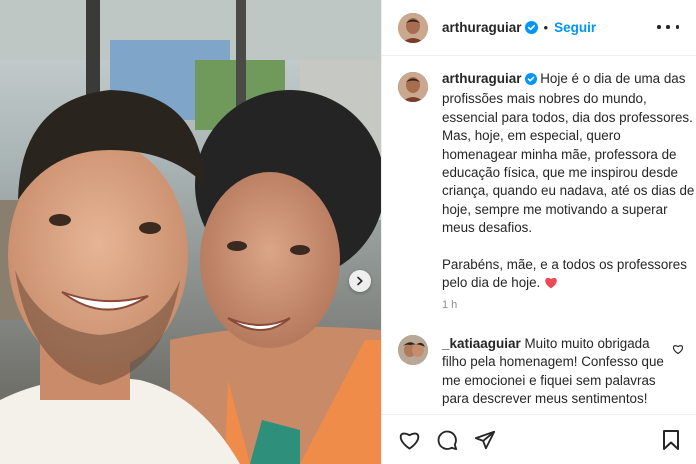 This screenshot has height=464, width=696. Describe the element at coordinates (575, 27) in the screenshot. I see `follow-button: Seguir` at that location.